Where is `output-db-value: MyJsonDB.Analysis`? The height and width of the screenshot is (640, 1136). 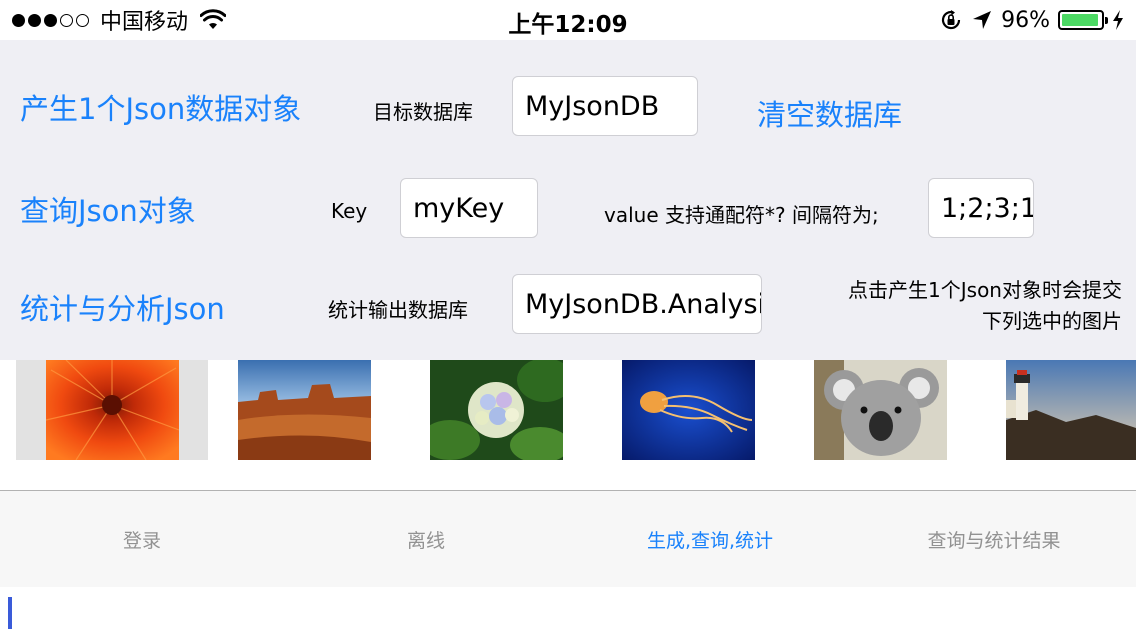 output-db-value: MyJsonDB.Analysis is located at coordinates (643, 304).